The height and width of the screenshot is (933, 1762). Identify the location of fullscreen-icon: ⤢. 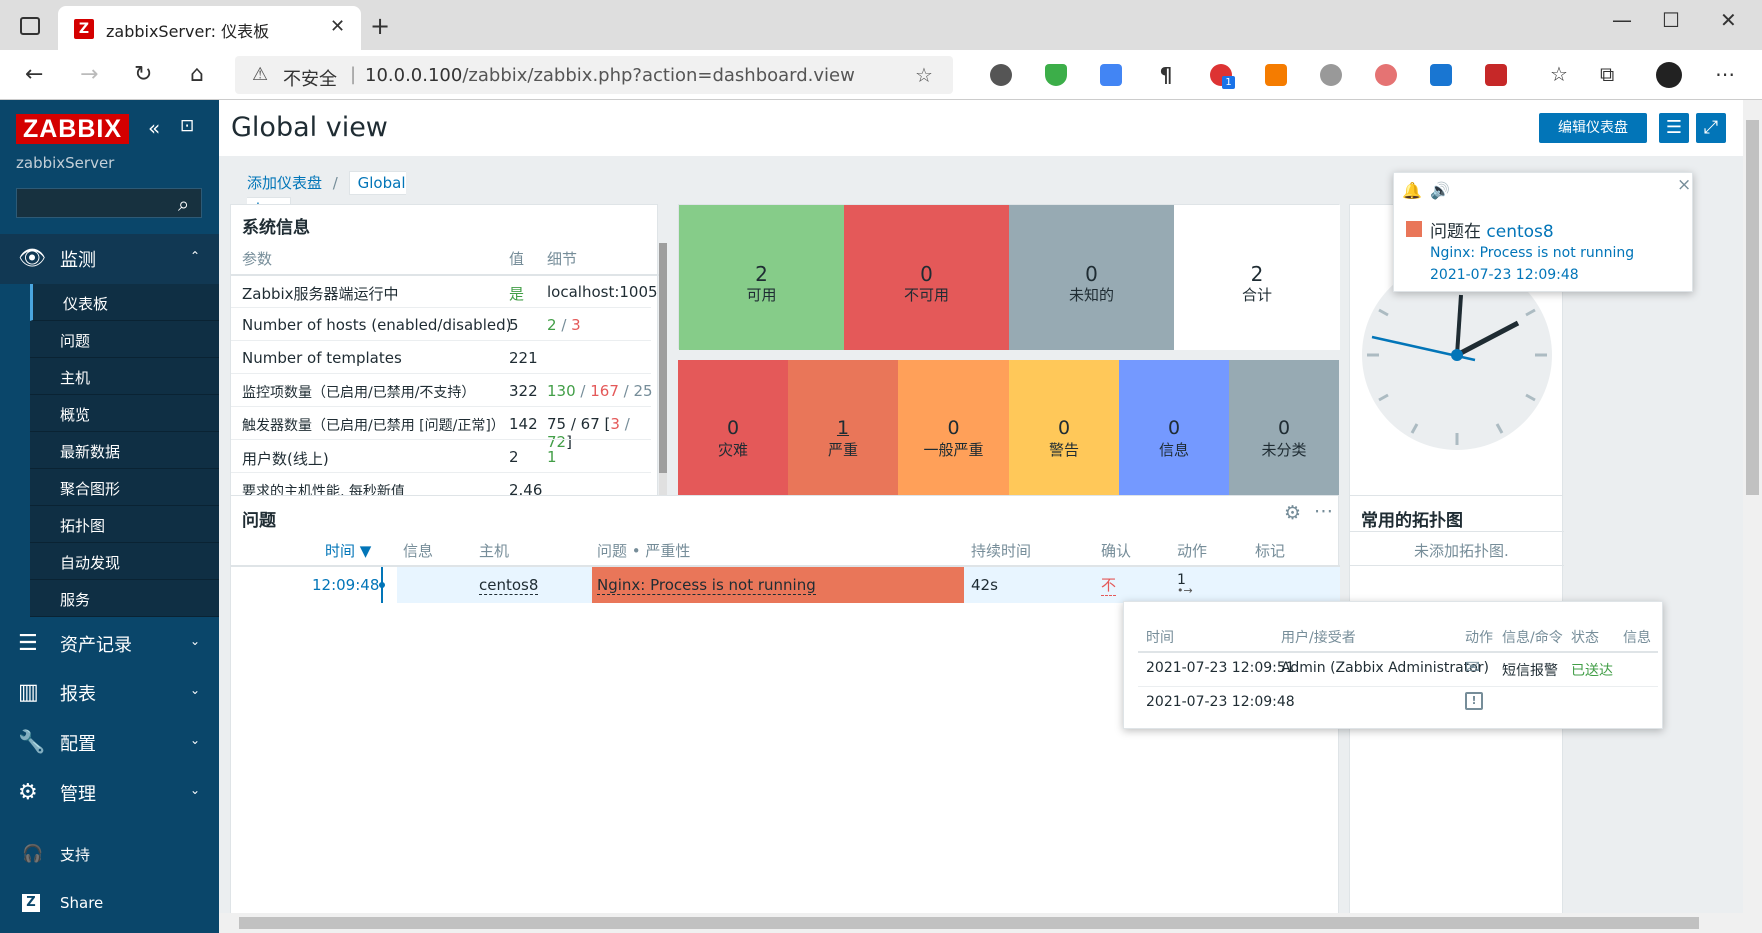
(1711, 128).